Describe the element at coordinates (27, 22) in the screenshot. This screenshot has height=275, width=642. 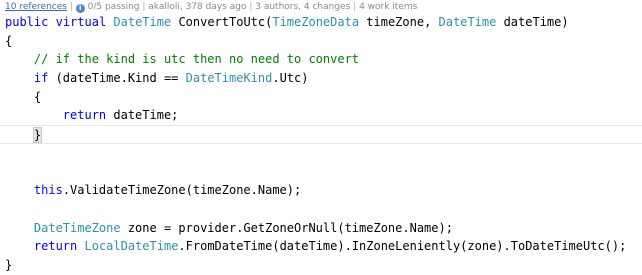
I see `keyword: public` at that location.